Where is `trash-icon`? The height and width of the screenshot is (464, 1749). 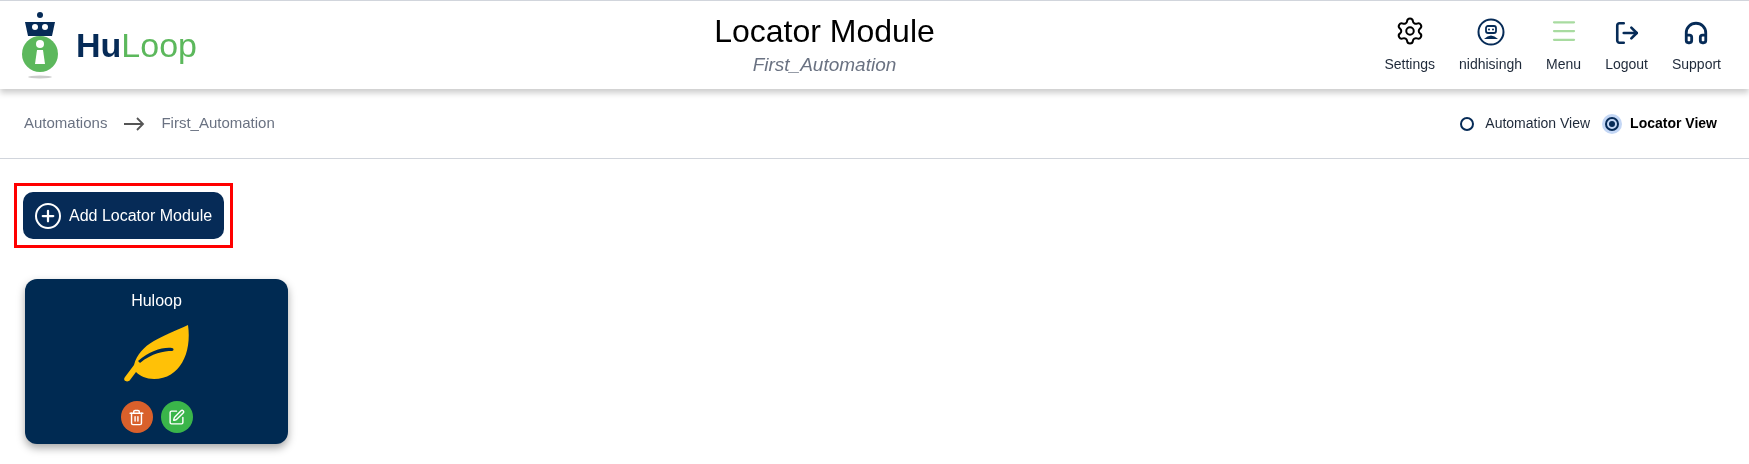 trash-icon is located at coordinates (136, 417).